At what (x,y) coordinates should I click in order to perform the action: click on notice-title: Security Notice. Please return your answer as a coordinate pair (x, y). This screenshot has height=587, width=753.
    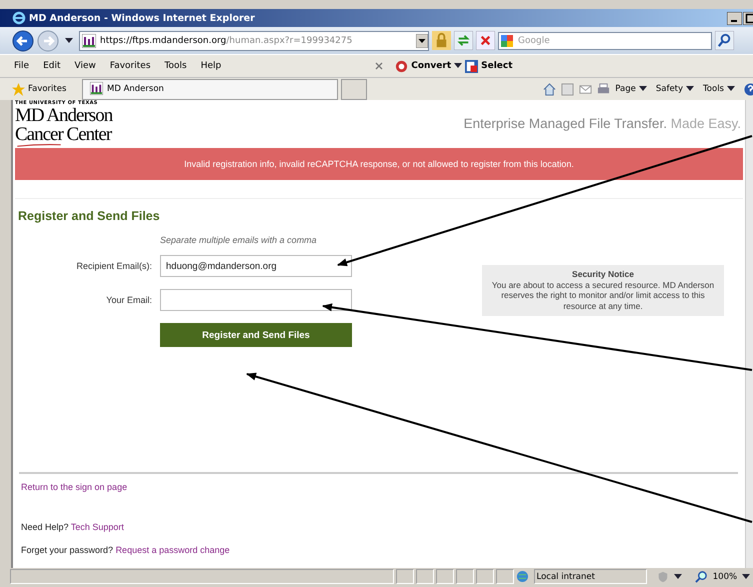
    Looking at the image, I should click on (603, 274).